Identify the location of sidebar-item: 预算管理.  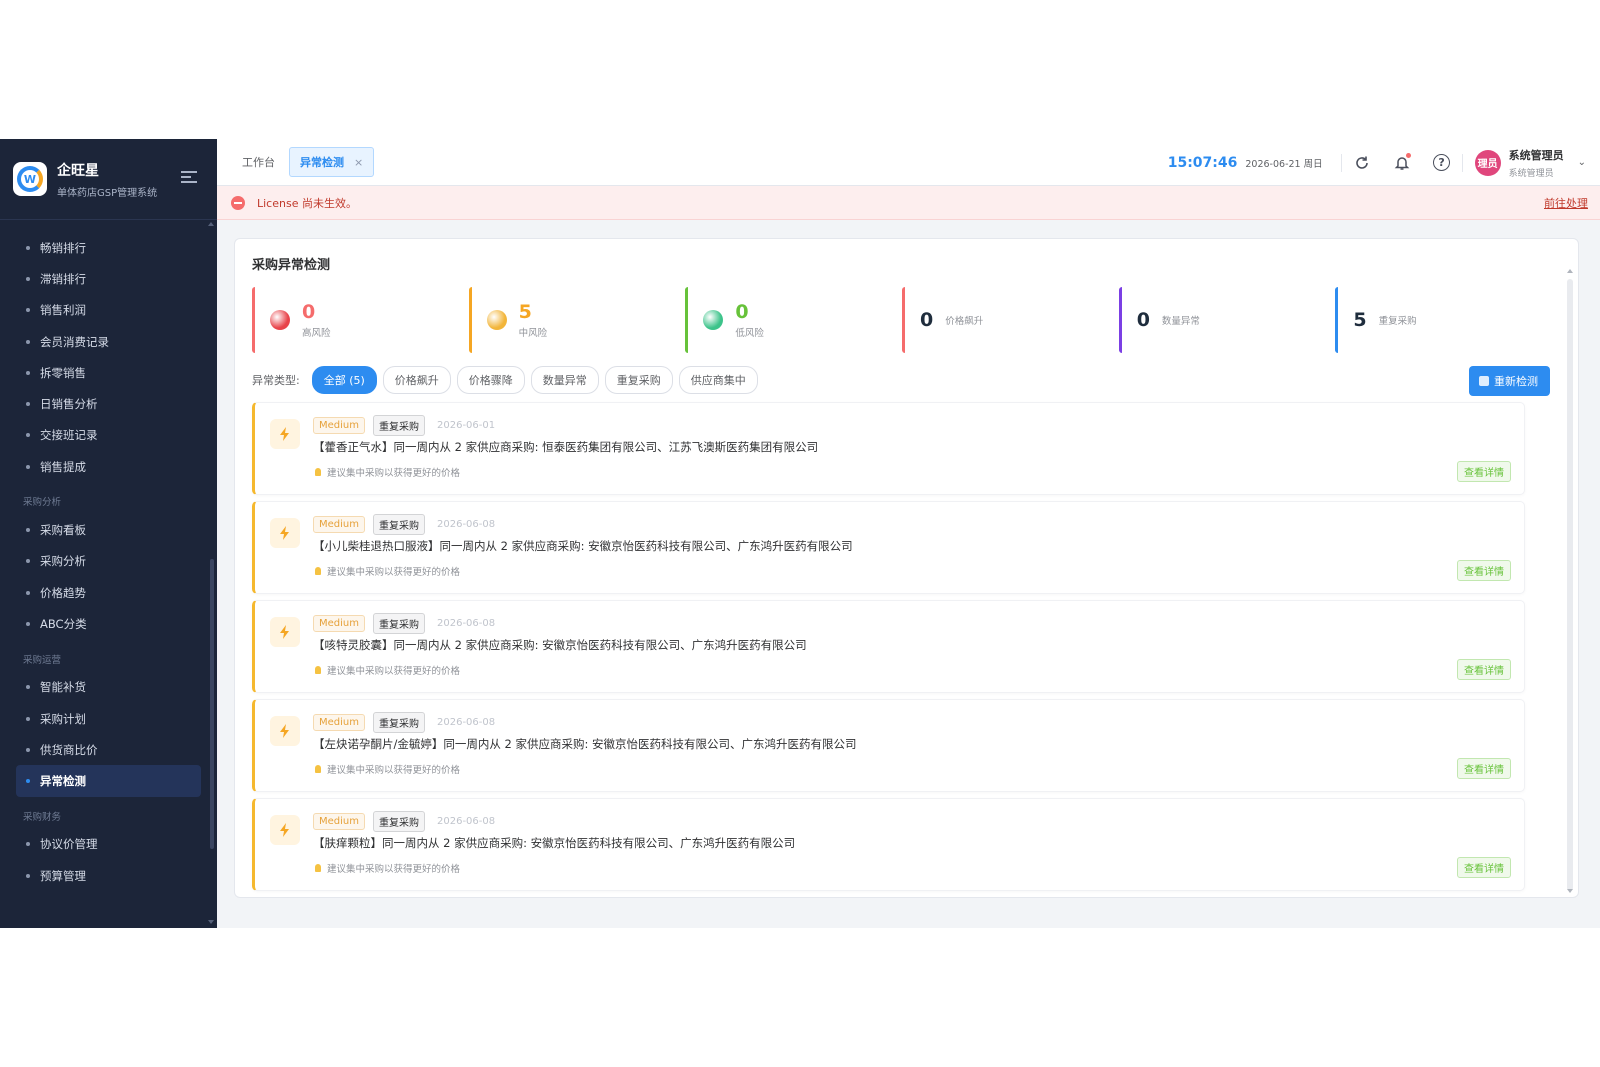
(108, 875).